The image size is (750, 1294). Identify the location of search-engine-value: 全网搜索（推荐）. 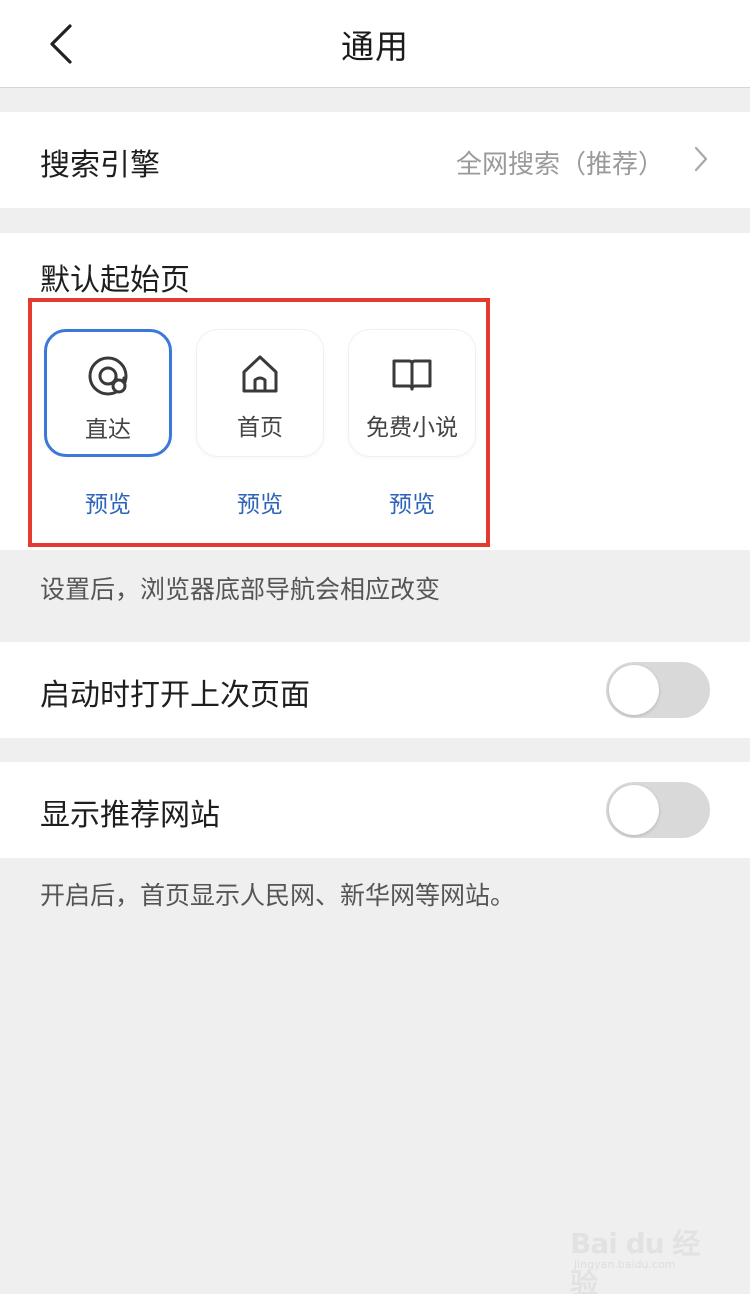
(559, 165).